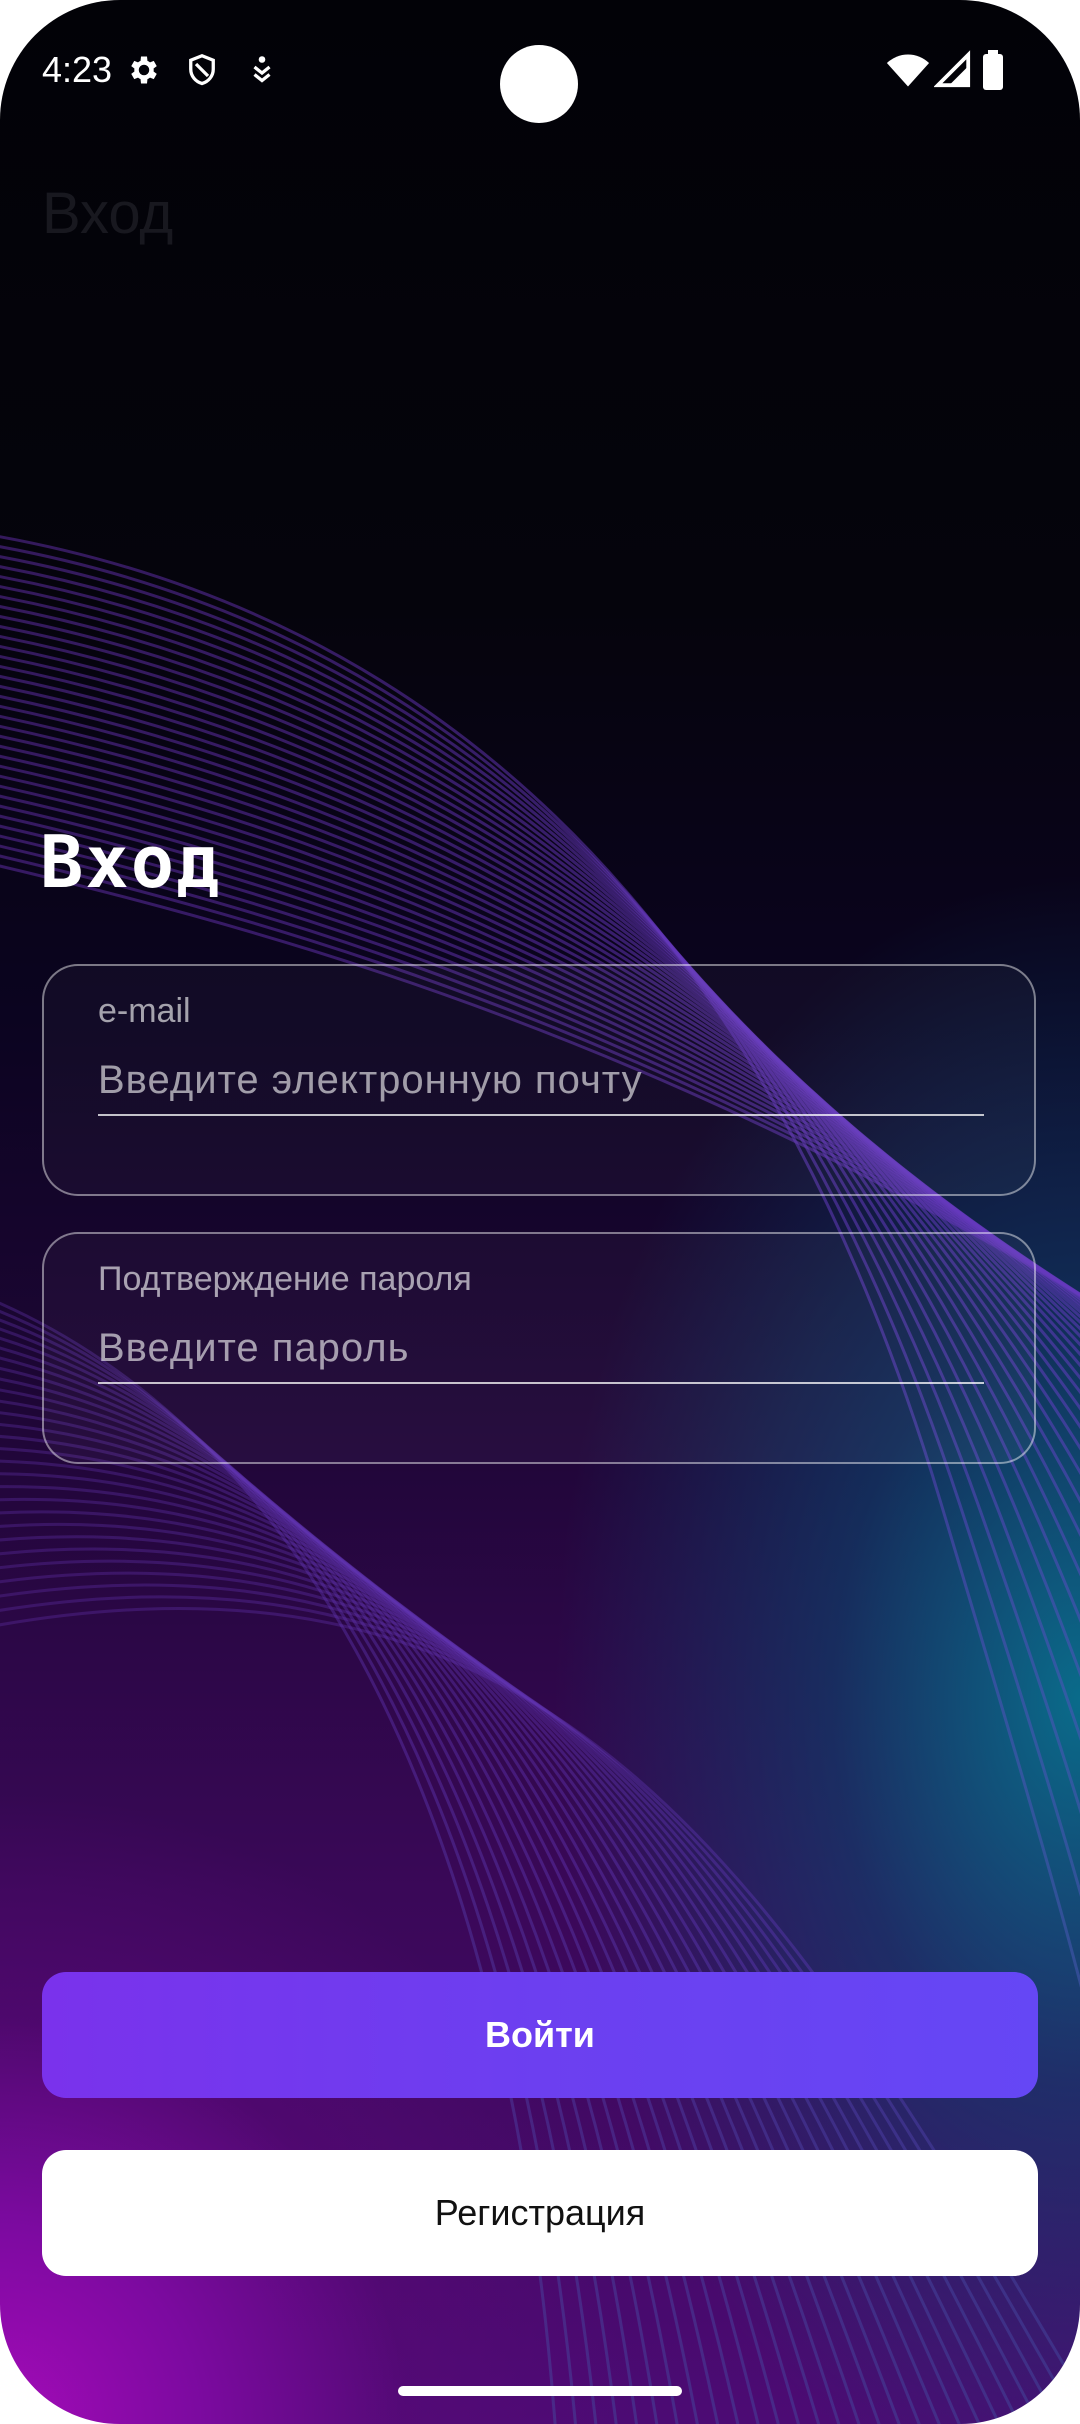 The height and width of the screenshot is (2424, 1080). Describe the element at coordinates (144, 1011) in the screenshot. I see `email-field-label: e-mail` at that location.